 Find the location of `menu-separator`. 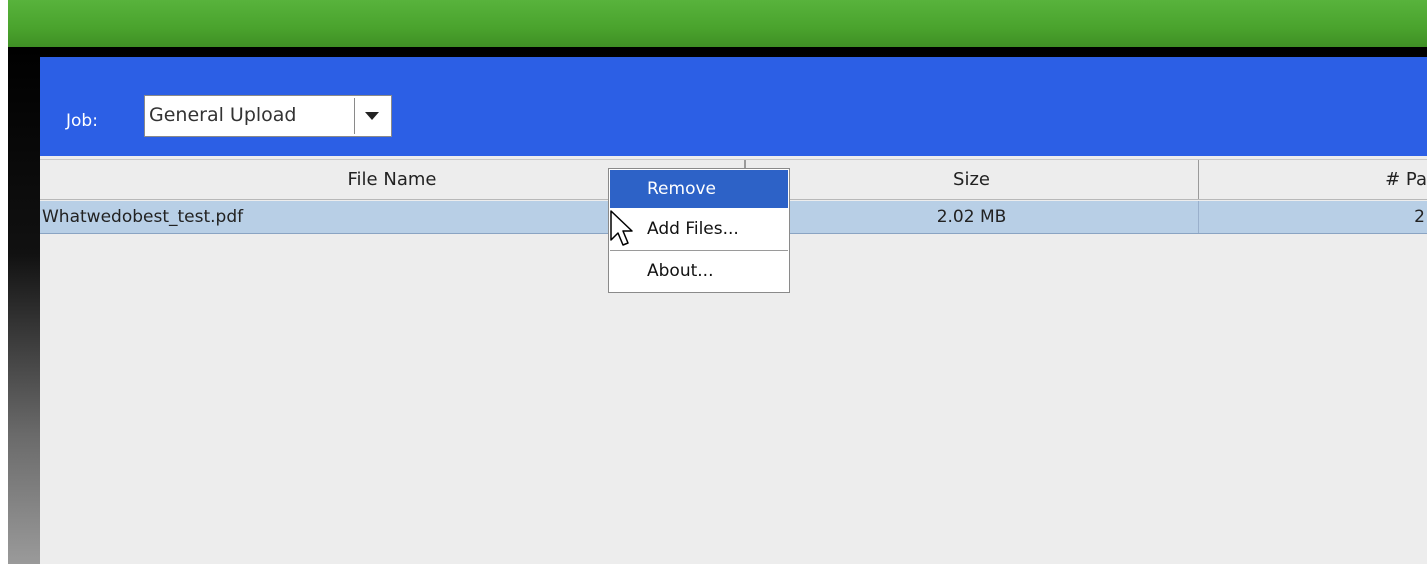

menu-separator is located at coordinates (699, 250).